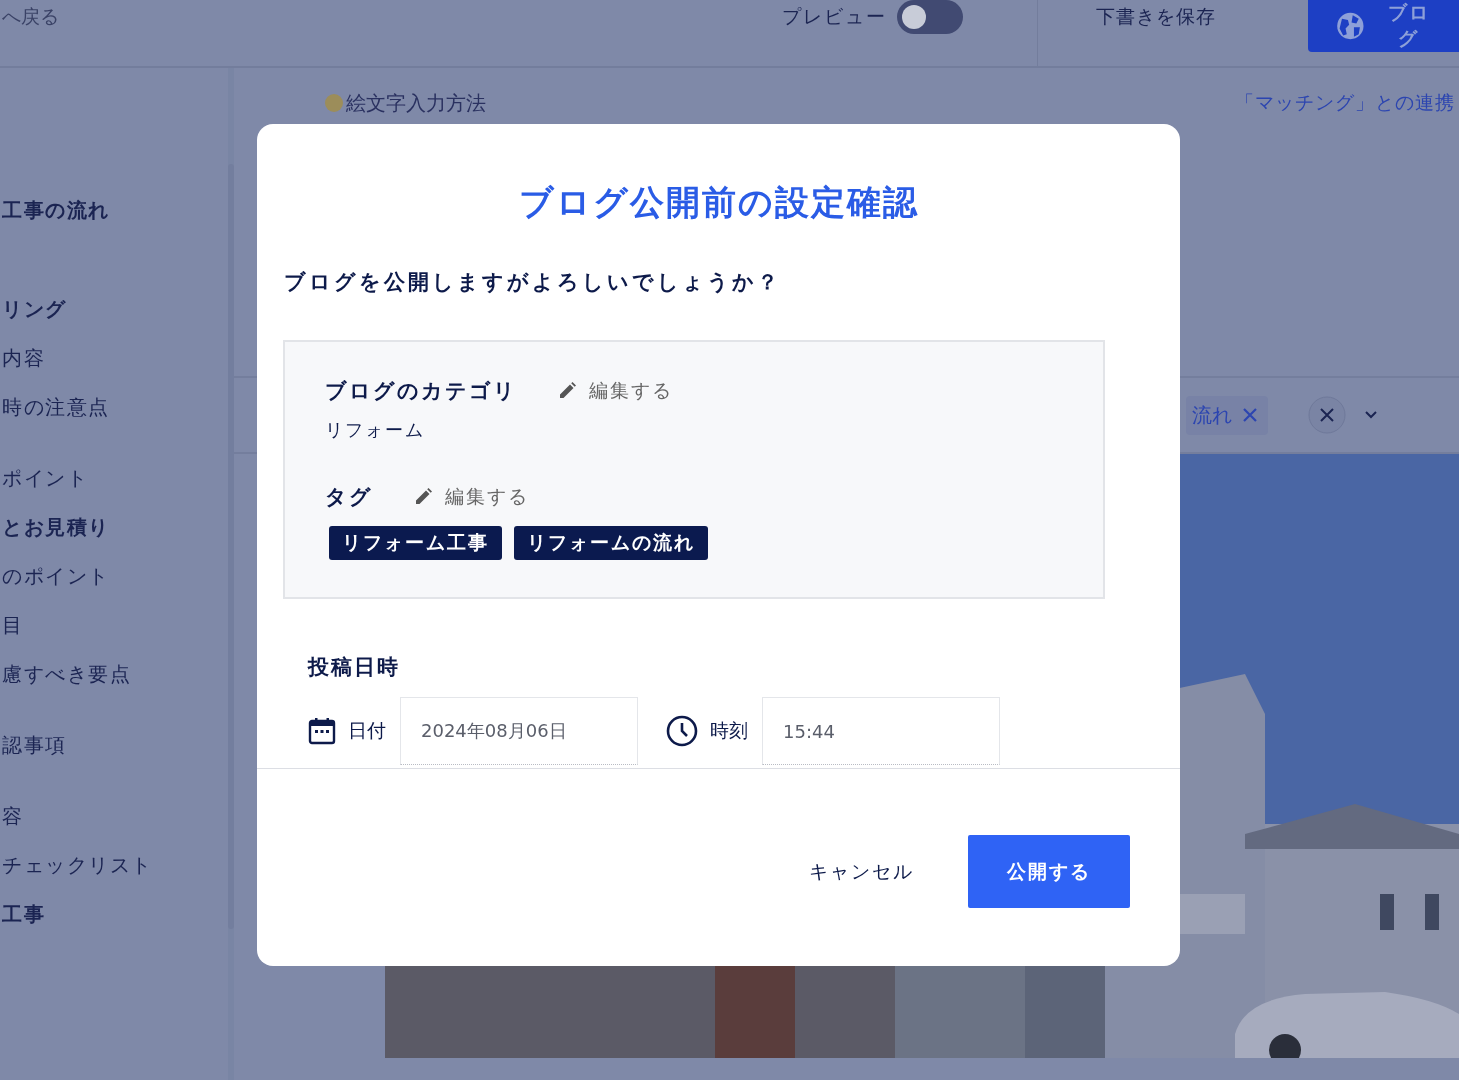 This screenshot has height=1080, width=1459. Describe the element at coordinates (421, 391) in the screenshot. I see `category-label: ブログのカテゴリ` at that location.